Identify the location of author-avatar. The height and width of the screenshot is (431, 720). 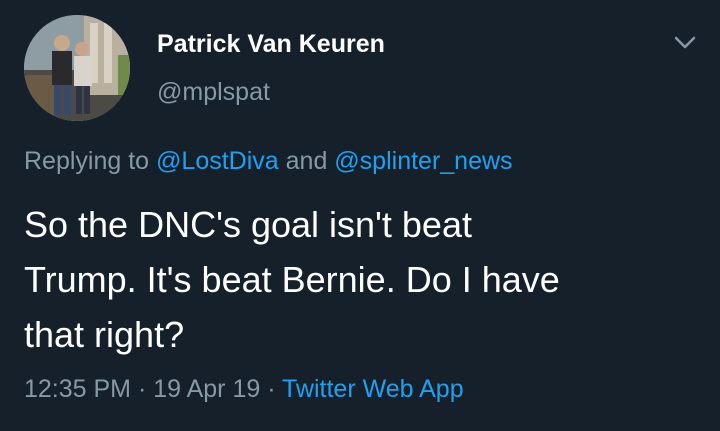
(77, 68).